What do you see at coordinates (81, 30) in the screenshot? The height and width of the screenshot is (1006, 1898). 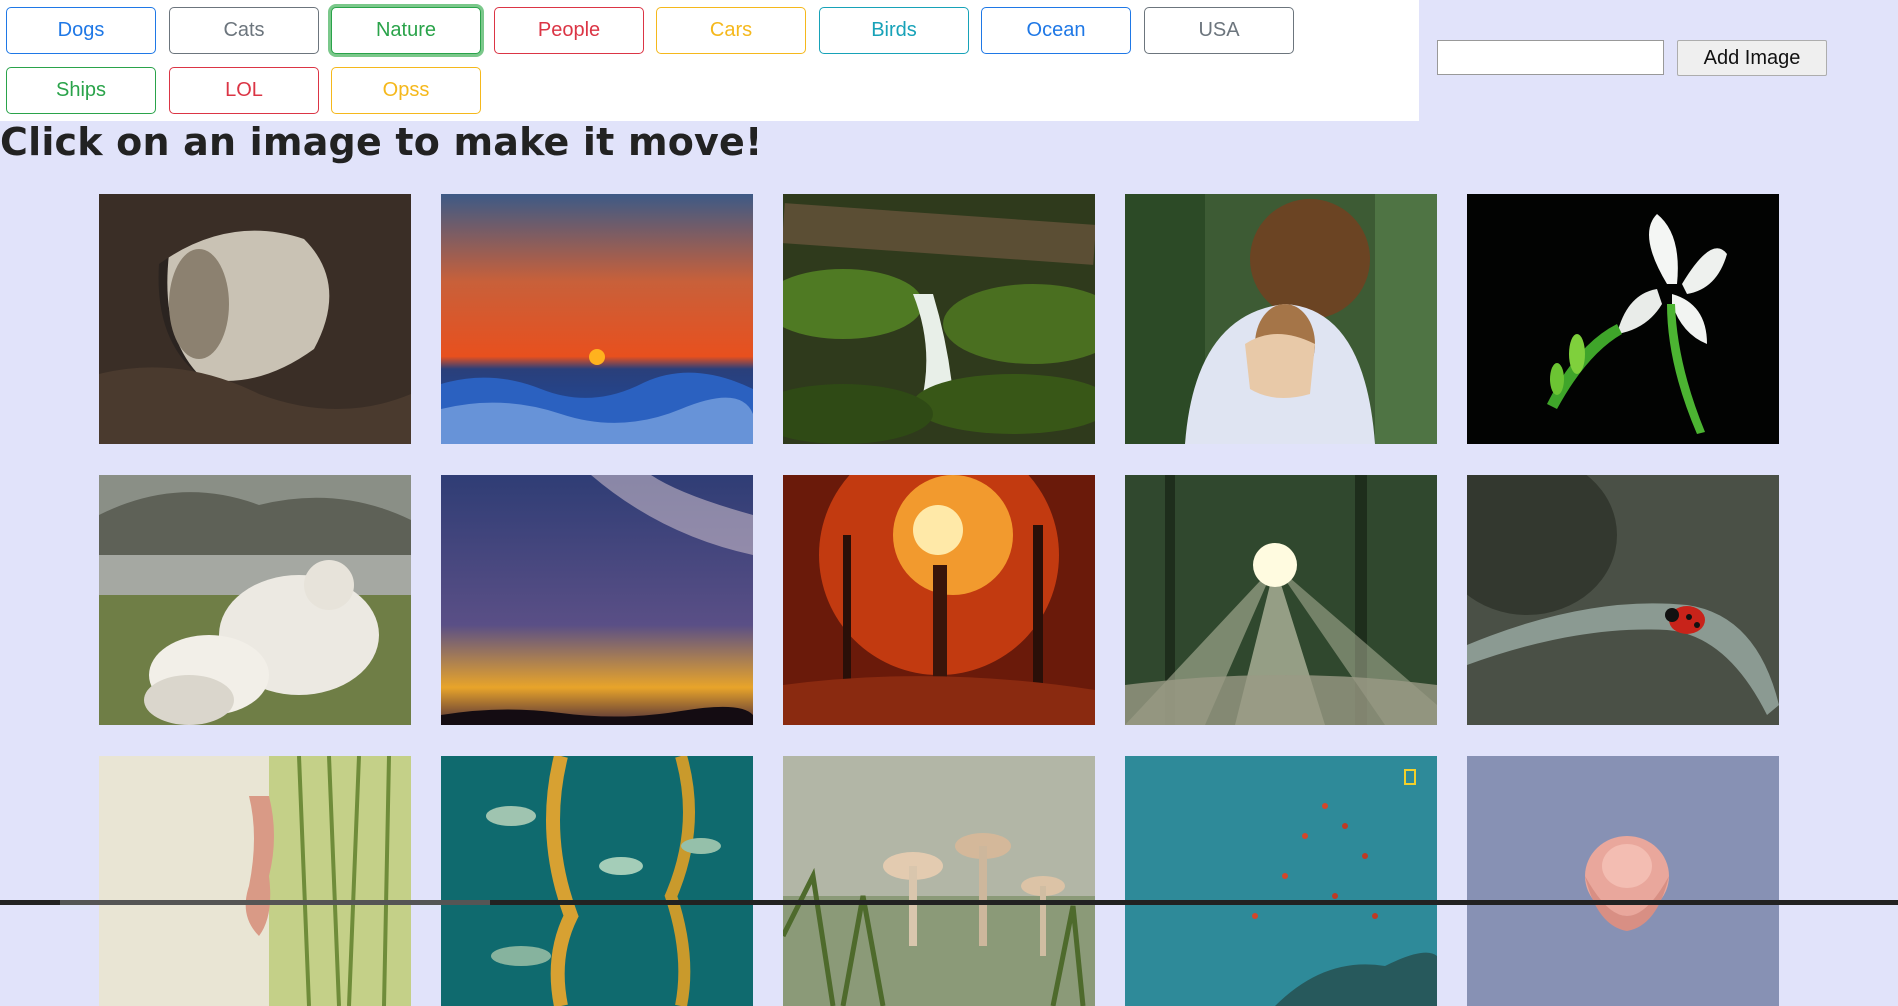 I see `category-button-dogs: Dogs` at bounding box center [81, 30].